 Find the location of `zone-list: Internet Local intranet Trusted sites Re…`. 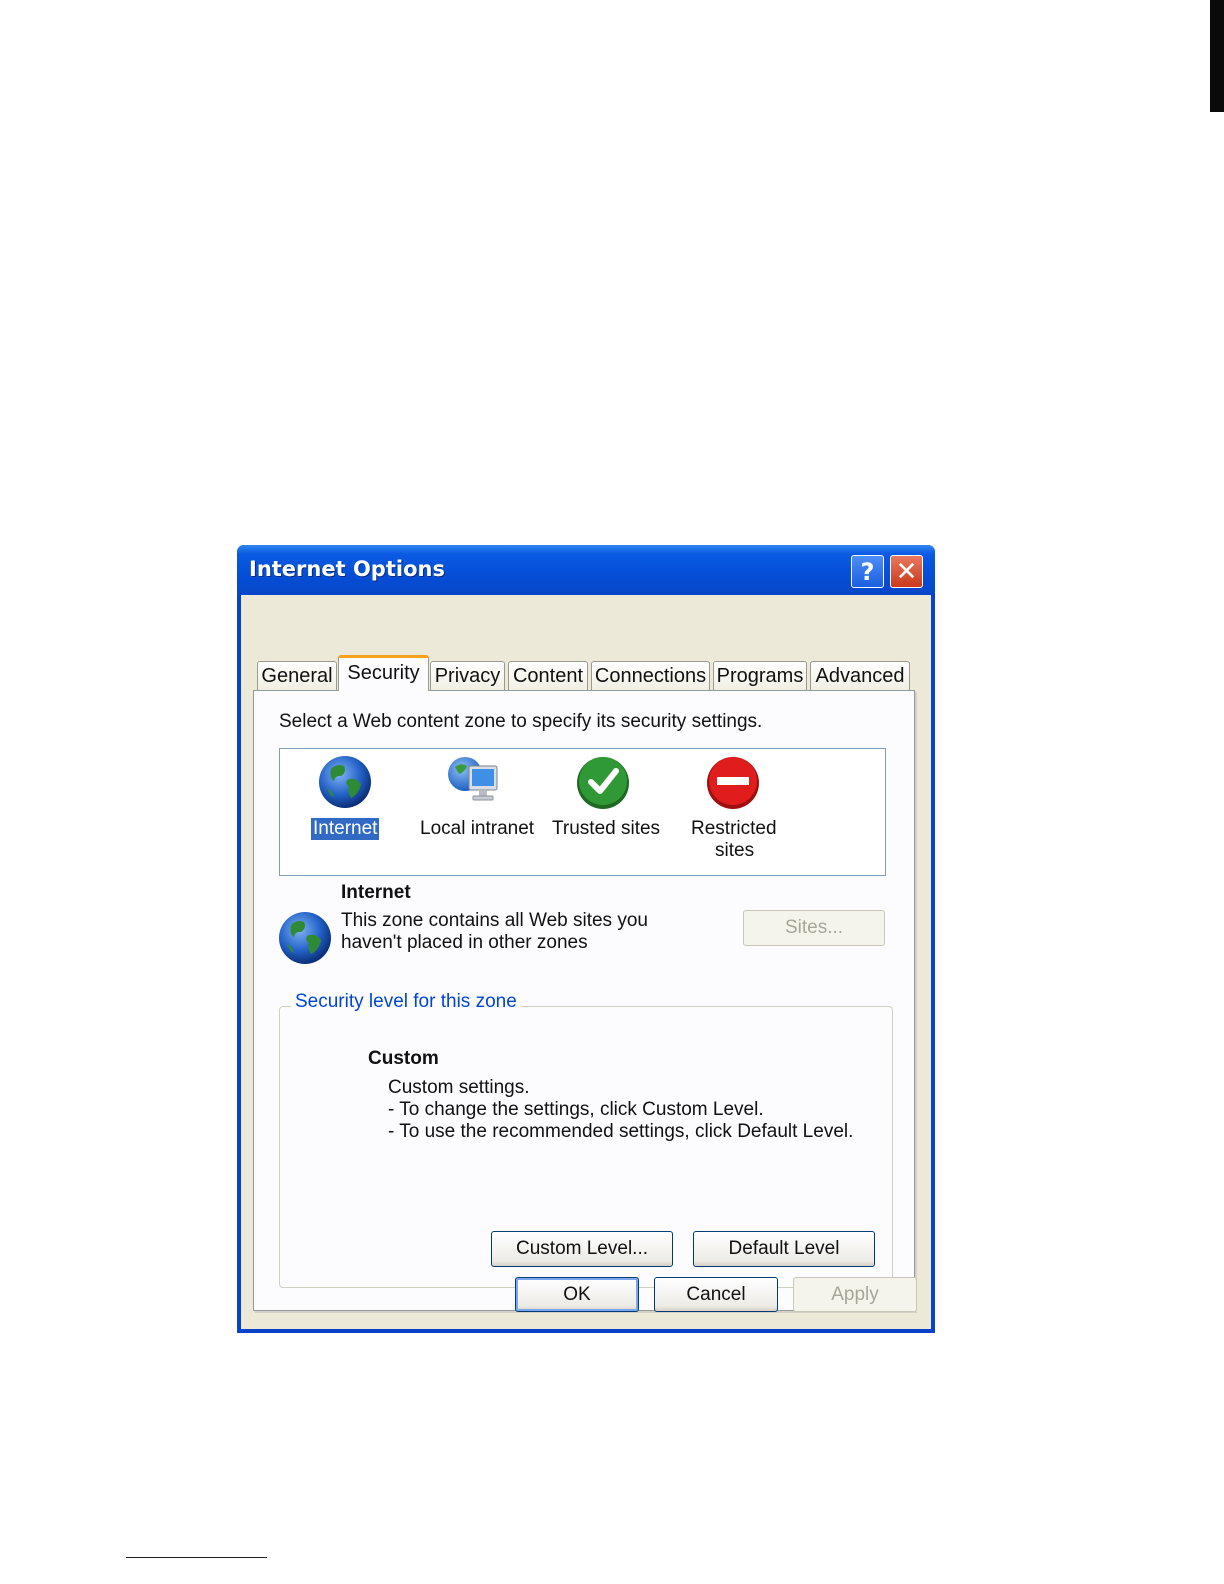

zone-list: Internet Local intranet Trusted sites Re… is located at coordinates (582, 812).